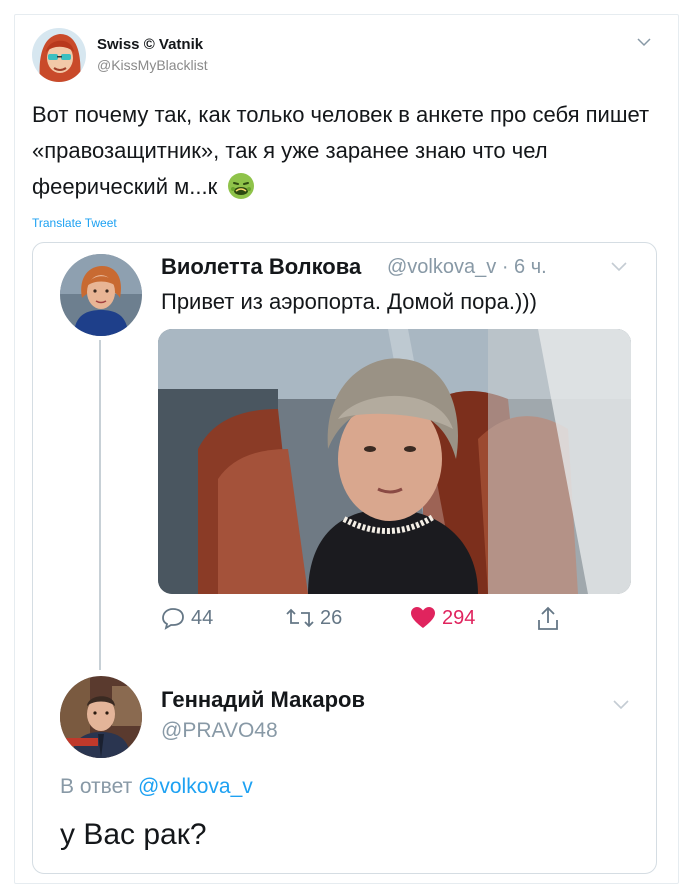  Describe the element at coordinates (241, 186) in the screenshot. I see `nauseated-face-emoji-icon` at that location.